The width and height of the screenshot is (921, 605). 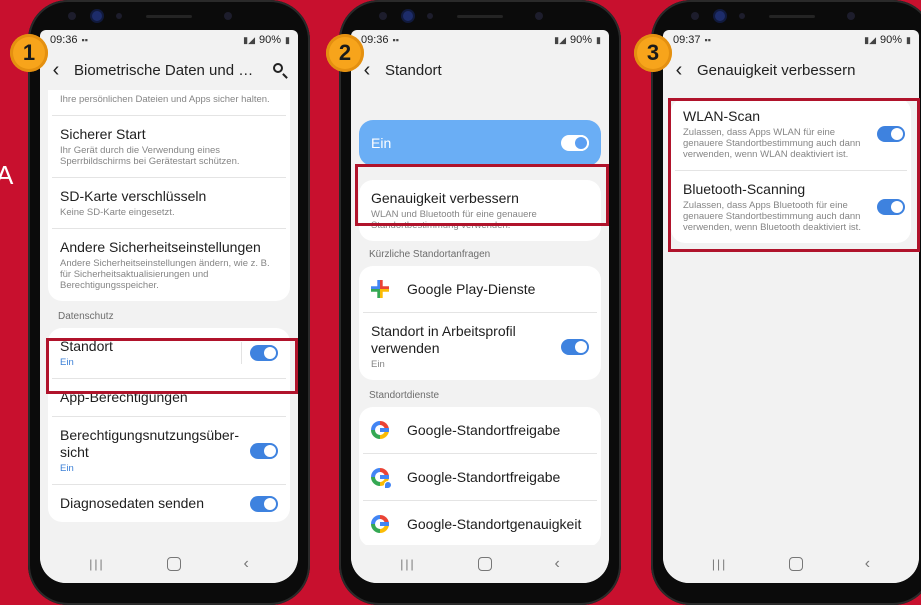 I want to click on search-icon, so click(x=280, y=70).